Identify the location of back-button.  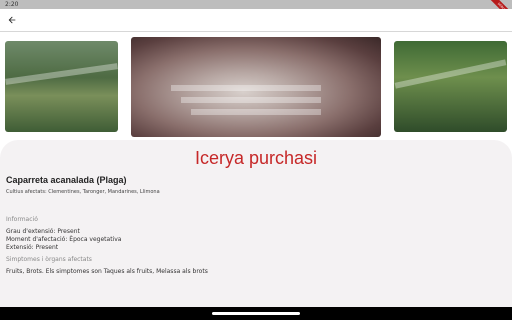
(12, 20).